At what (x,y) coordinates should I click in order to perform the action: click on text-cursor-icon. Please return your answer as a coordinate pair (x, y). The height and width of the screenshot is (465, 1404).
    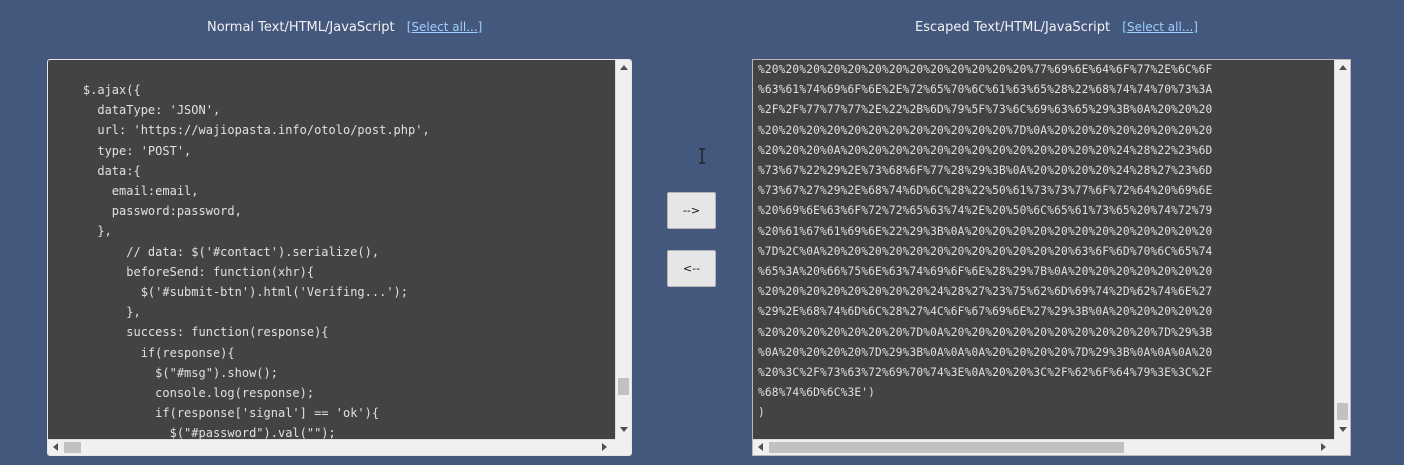
    Looking at the image, I should click on (702, 156).